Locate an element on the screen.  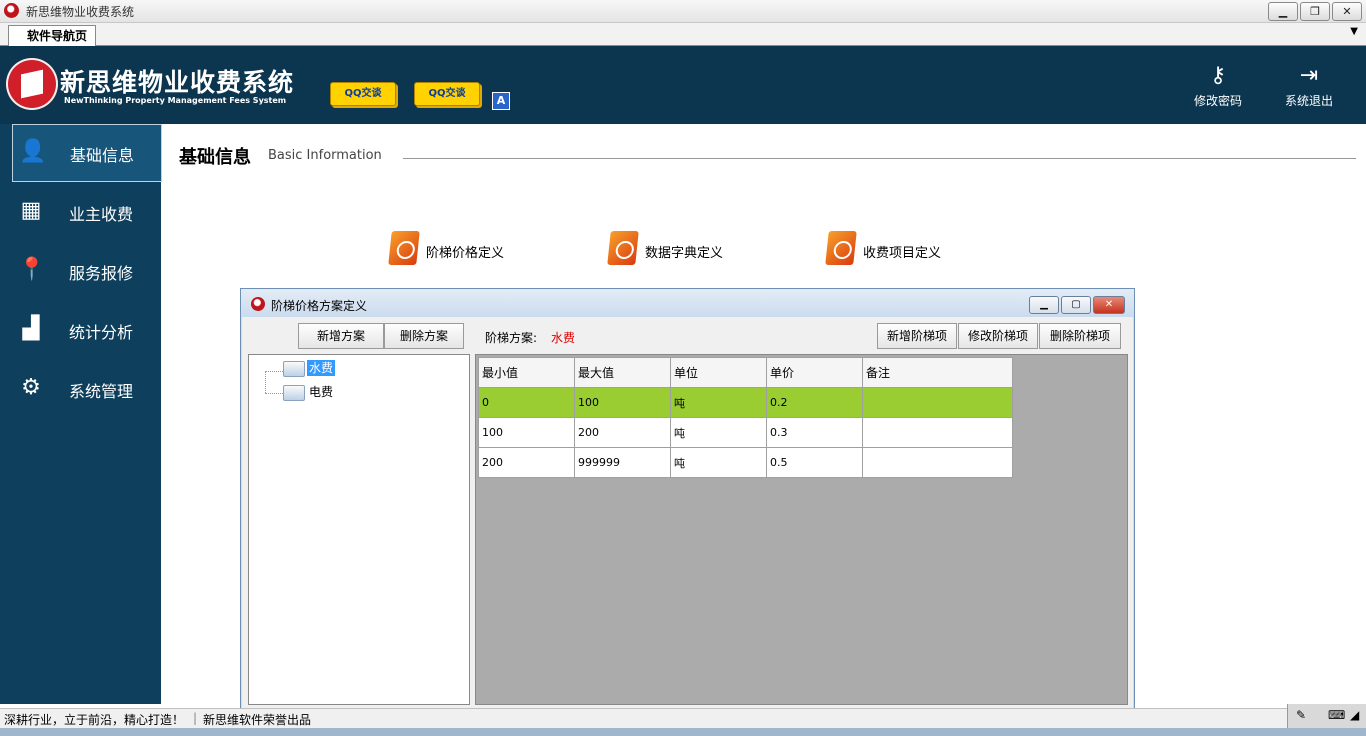
grid-cell: 999999 is located at coordinates (622, 462).